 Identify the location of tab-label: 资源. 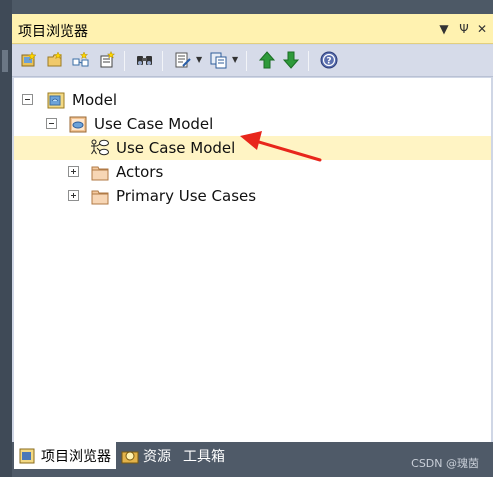
(157, 456).